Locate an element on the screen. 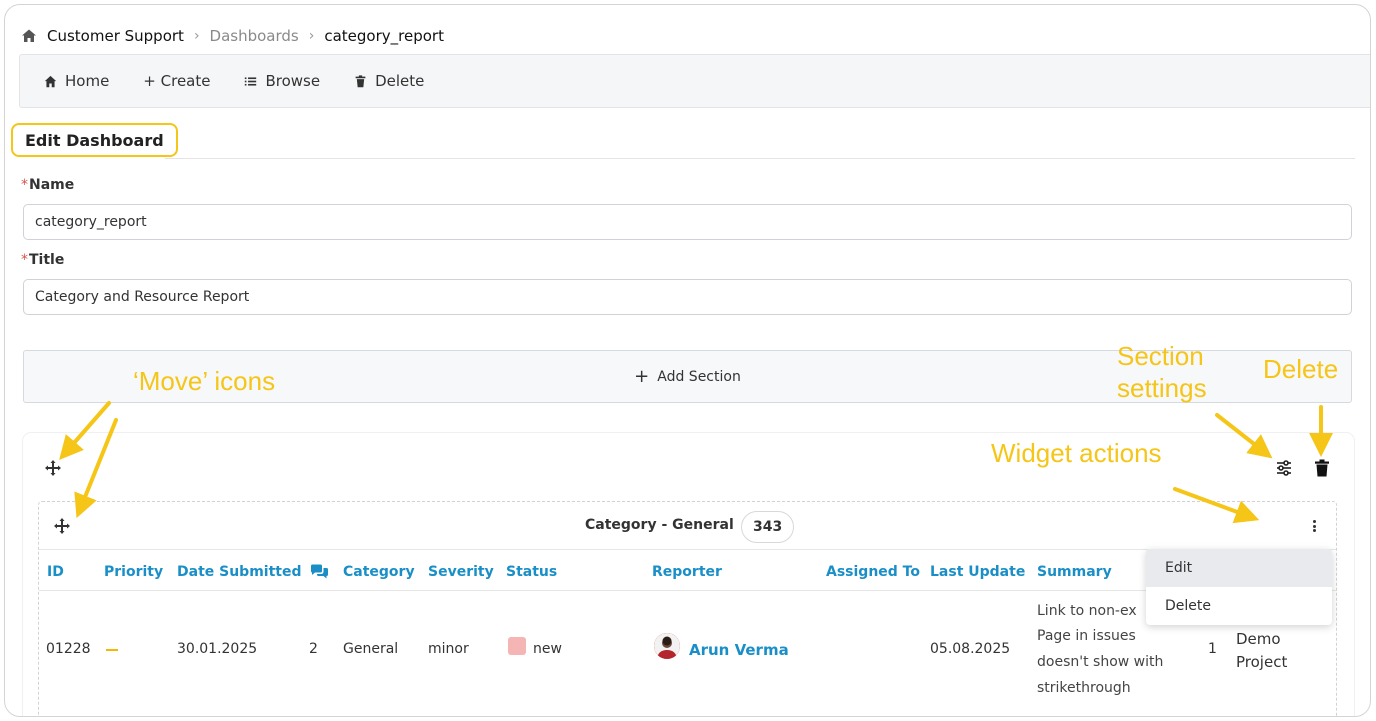 The image size is (1376, 721). title-input is located at coordinates (687, 297).